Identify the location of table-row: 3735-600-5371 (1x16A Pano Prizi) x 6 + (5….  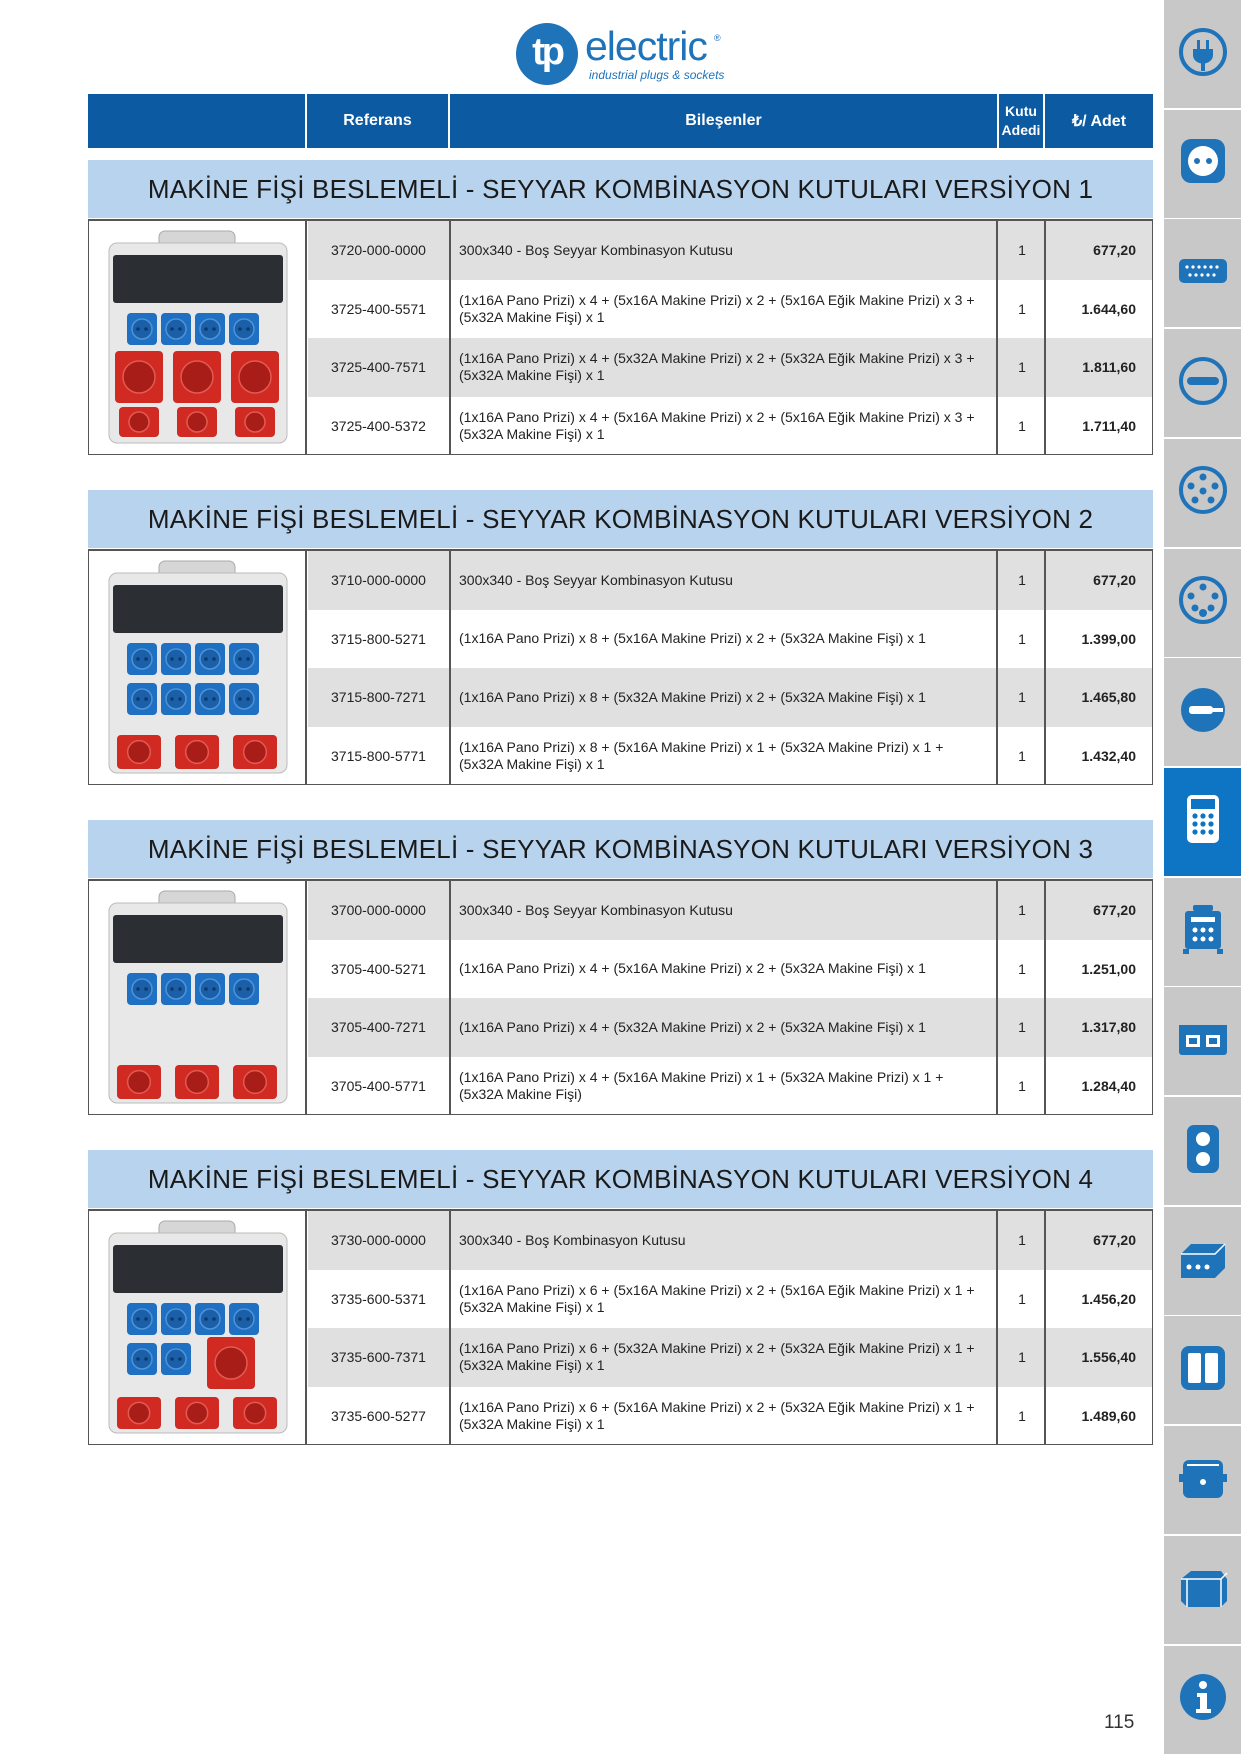
(730, 1298).